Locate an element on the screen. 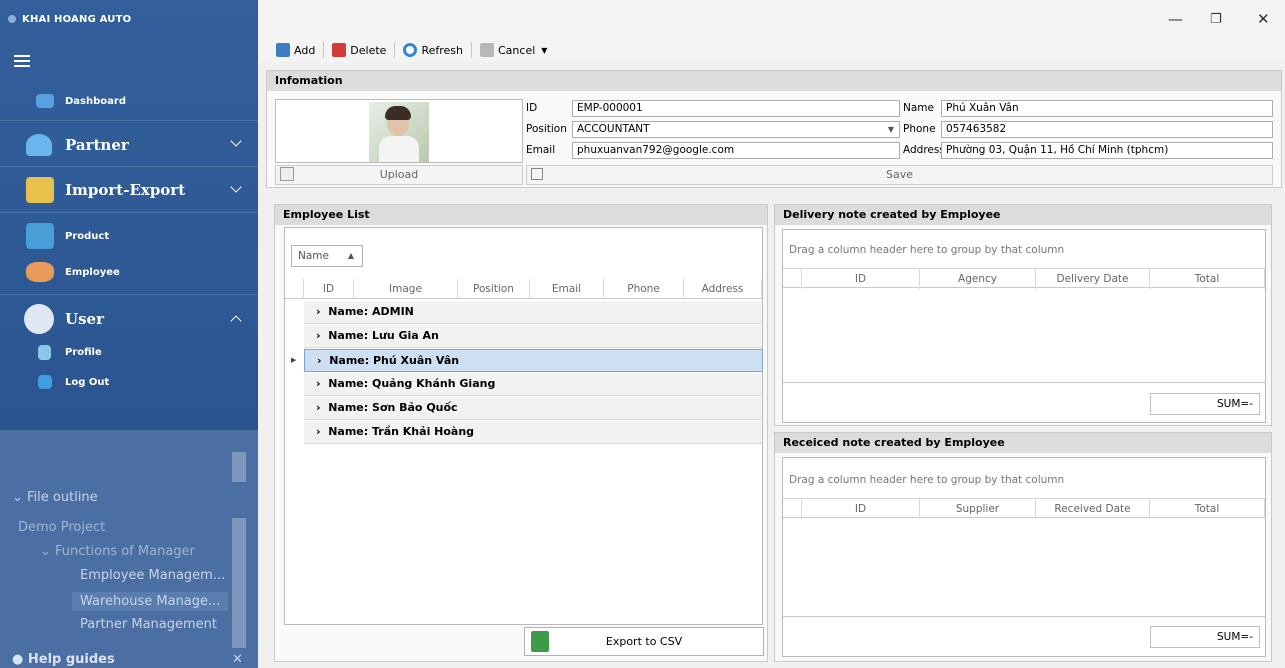 The width and height of the screenshot is (1285, 668). close-window-icon: ✕ is located at coordinates (1263, 19).